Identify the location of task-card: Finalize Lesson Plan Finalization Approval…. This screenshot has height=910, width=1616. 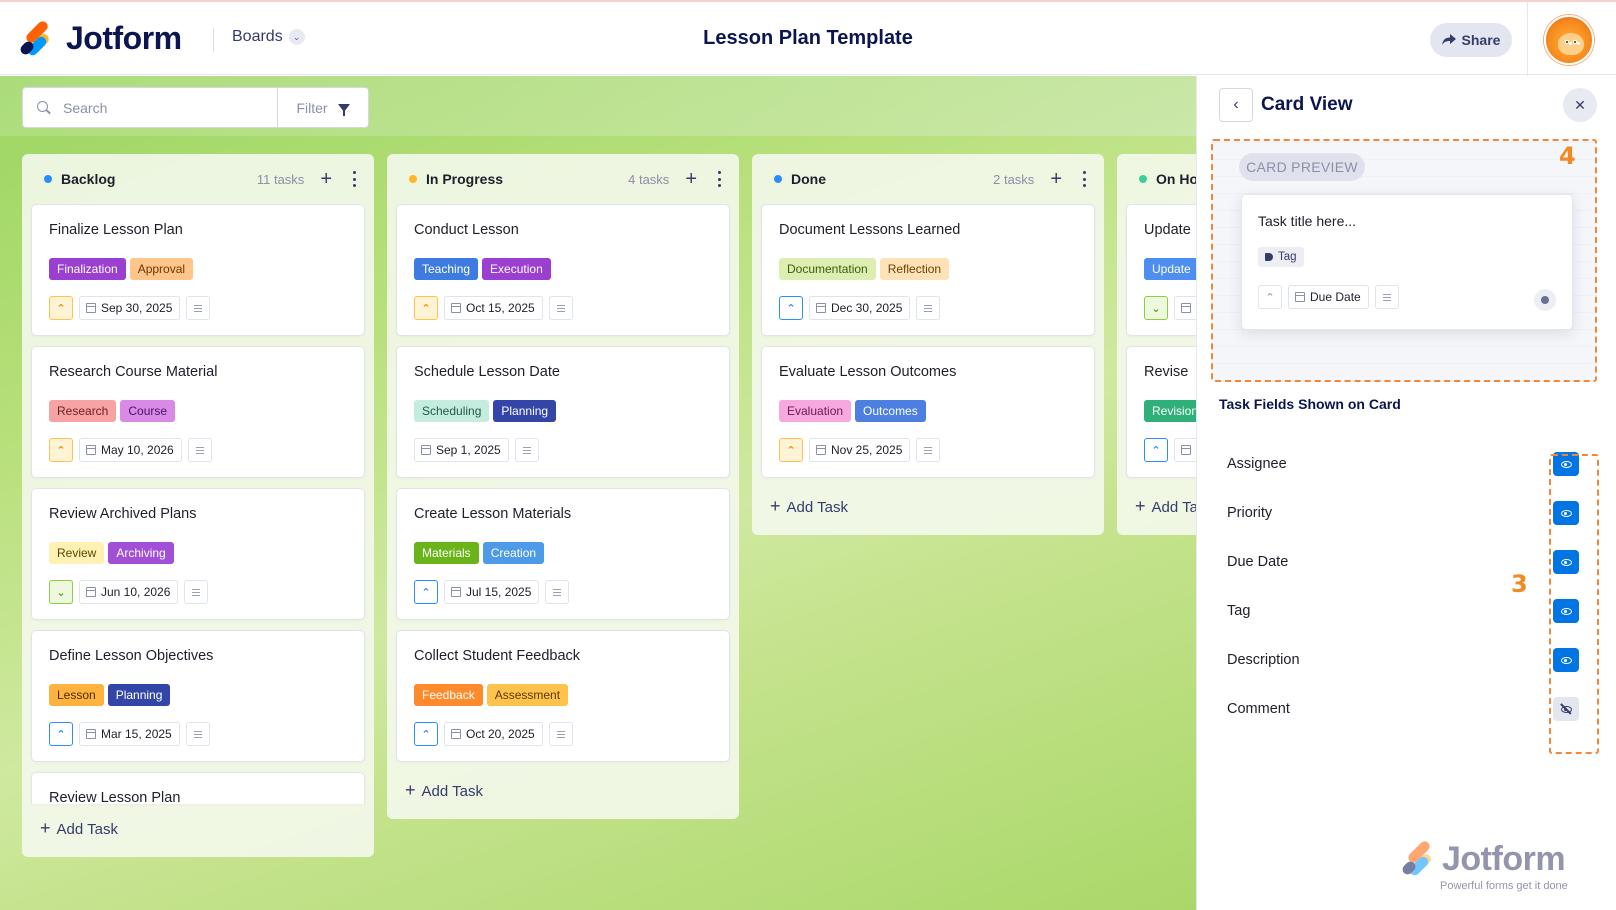
(198, 270).